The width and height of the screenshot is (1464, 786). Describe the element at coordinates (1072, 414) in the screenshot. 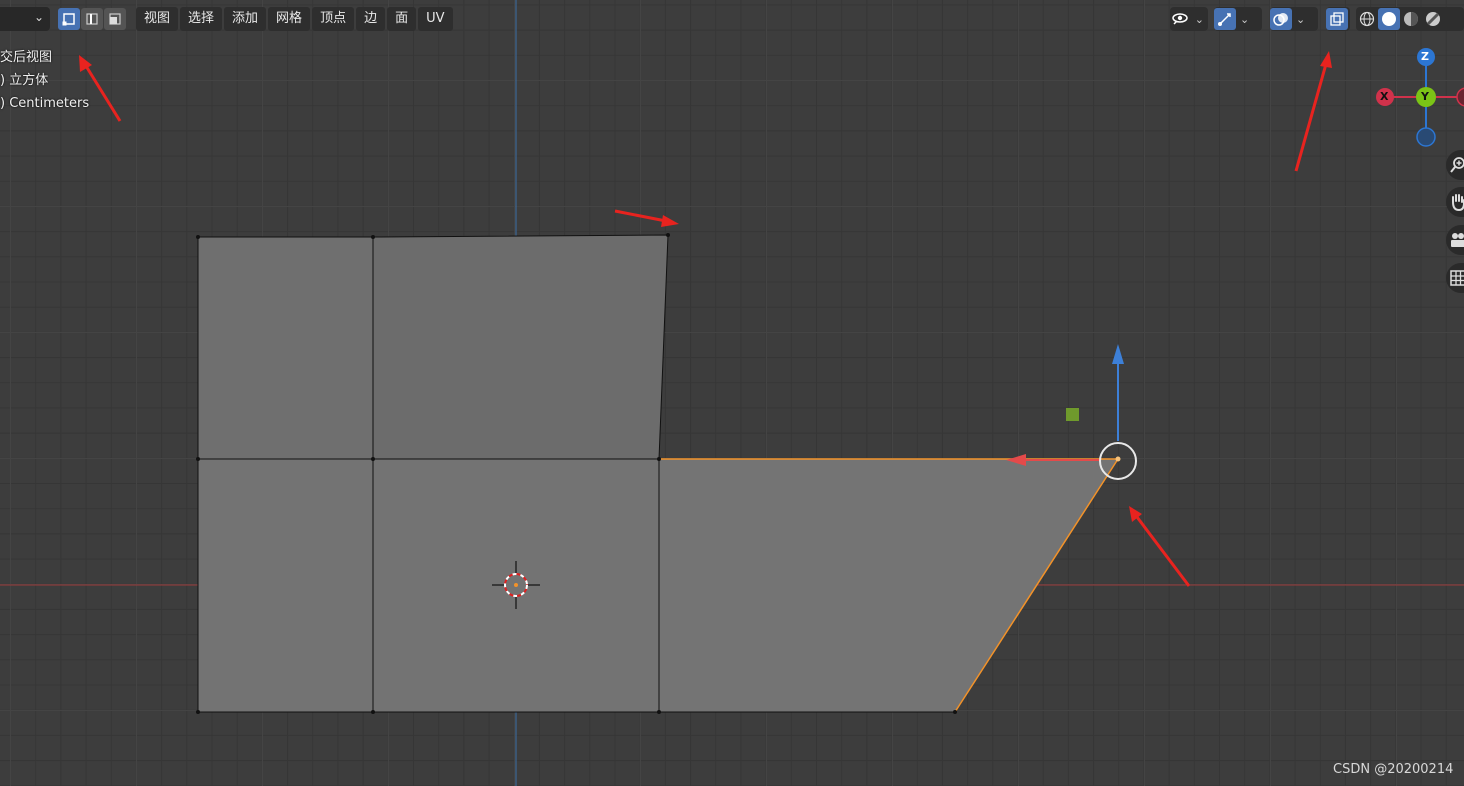

I see `gizmo-plane-handle` at that location.